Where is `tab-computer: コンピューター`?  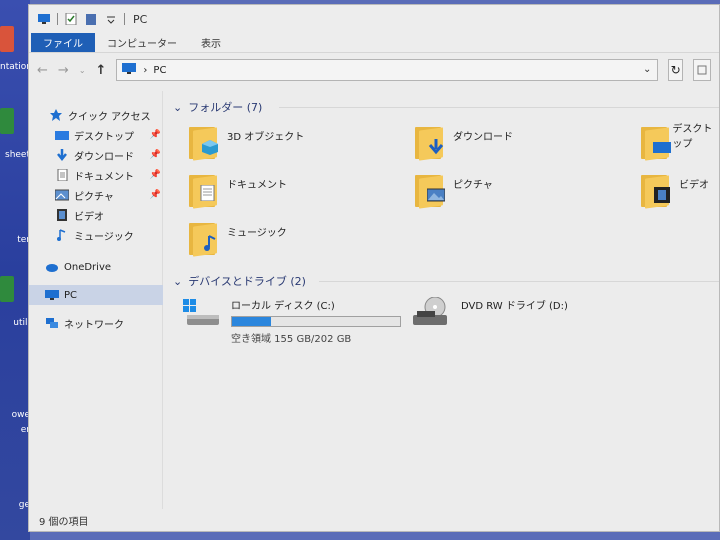
tab-computer: コンピューター is located at coordinates (142, 42).